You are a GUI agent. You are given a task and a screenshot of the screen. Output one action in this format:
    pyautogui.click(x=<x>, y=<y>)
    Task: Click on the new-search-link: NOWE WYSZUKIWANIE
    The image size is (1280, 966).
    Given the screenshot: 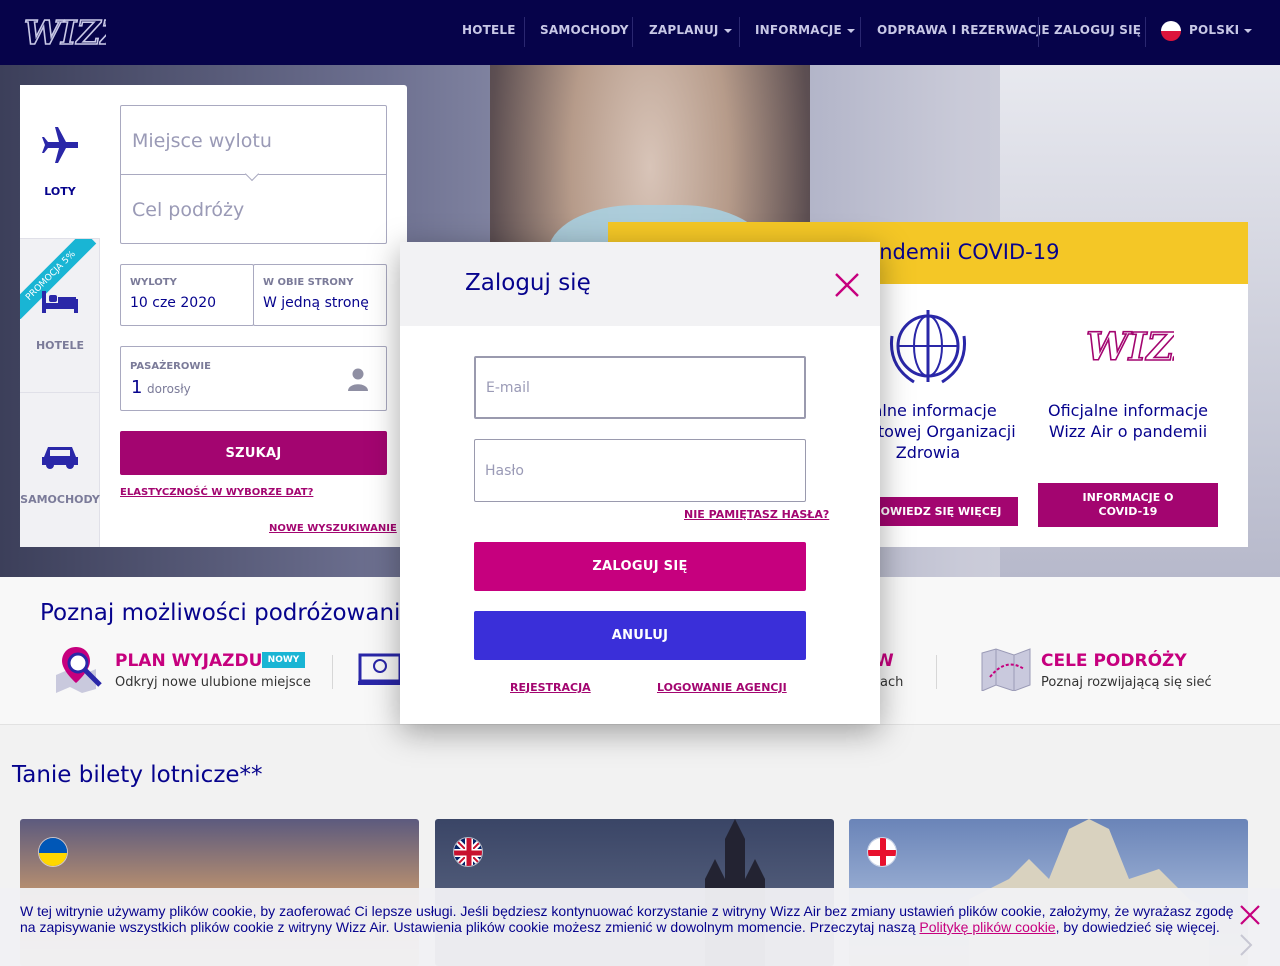 What is the action you would take?
    pyautogui.click(x=333, y=528)
    